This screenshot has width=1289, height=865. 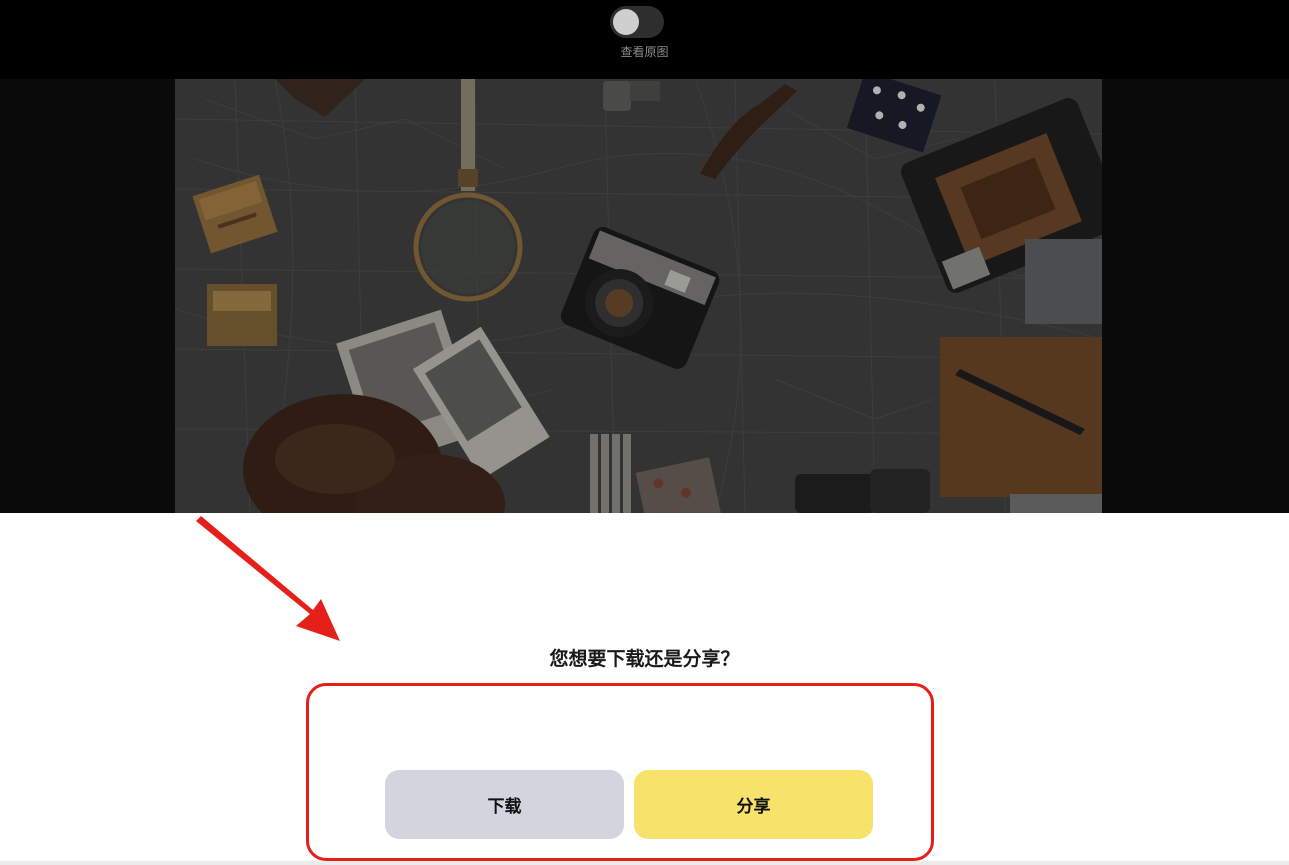 I want to click on viewer-toolbar: 查看原图, so click(x=644, y=39).